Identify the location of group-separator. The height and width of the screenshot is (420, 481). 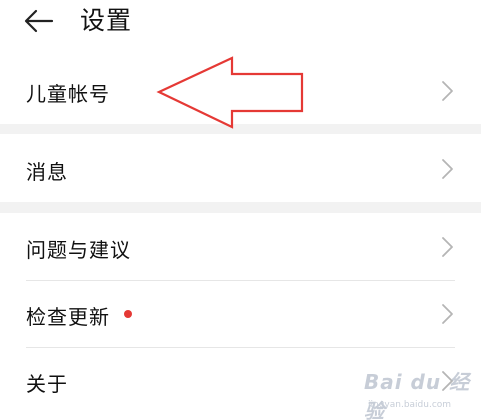
(240, 207).